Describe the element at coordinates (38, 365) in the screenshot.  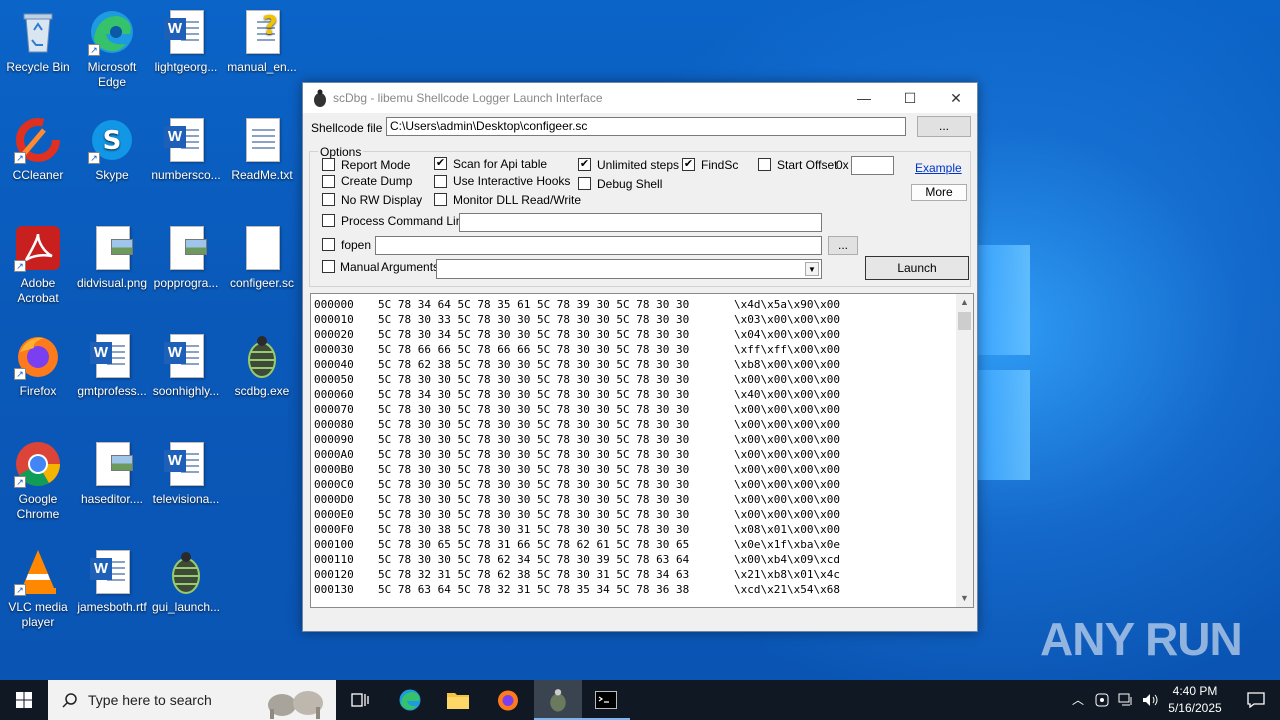
I see `desktop-icon-firefox: ↗ Firefox` at that location.